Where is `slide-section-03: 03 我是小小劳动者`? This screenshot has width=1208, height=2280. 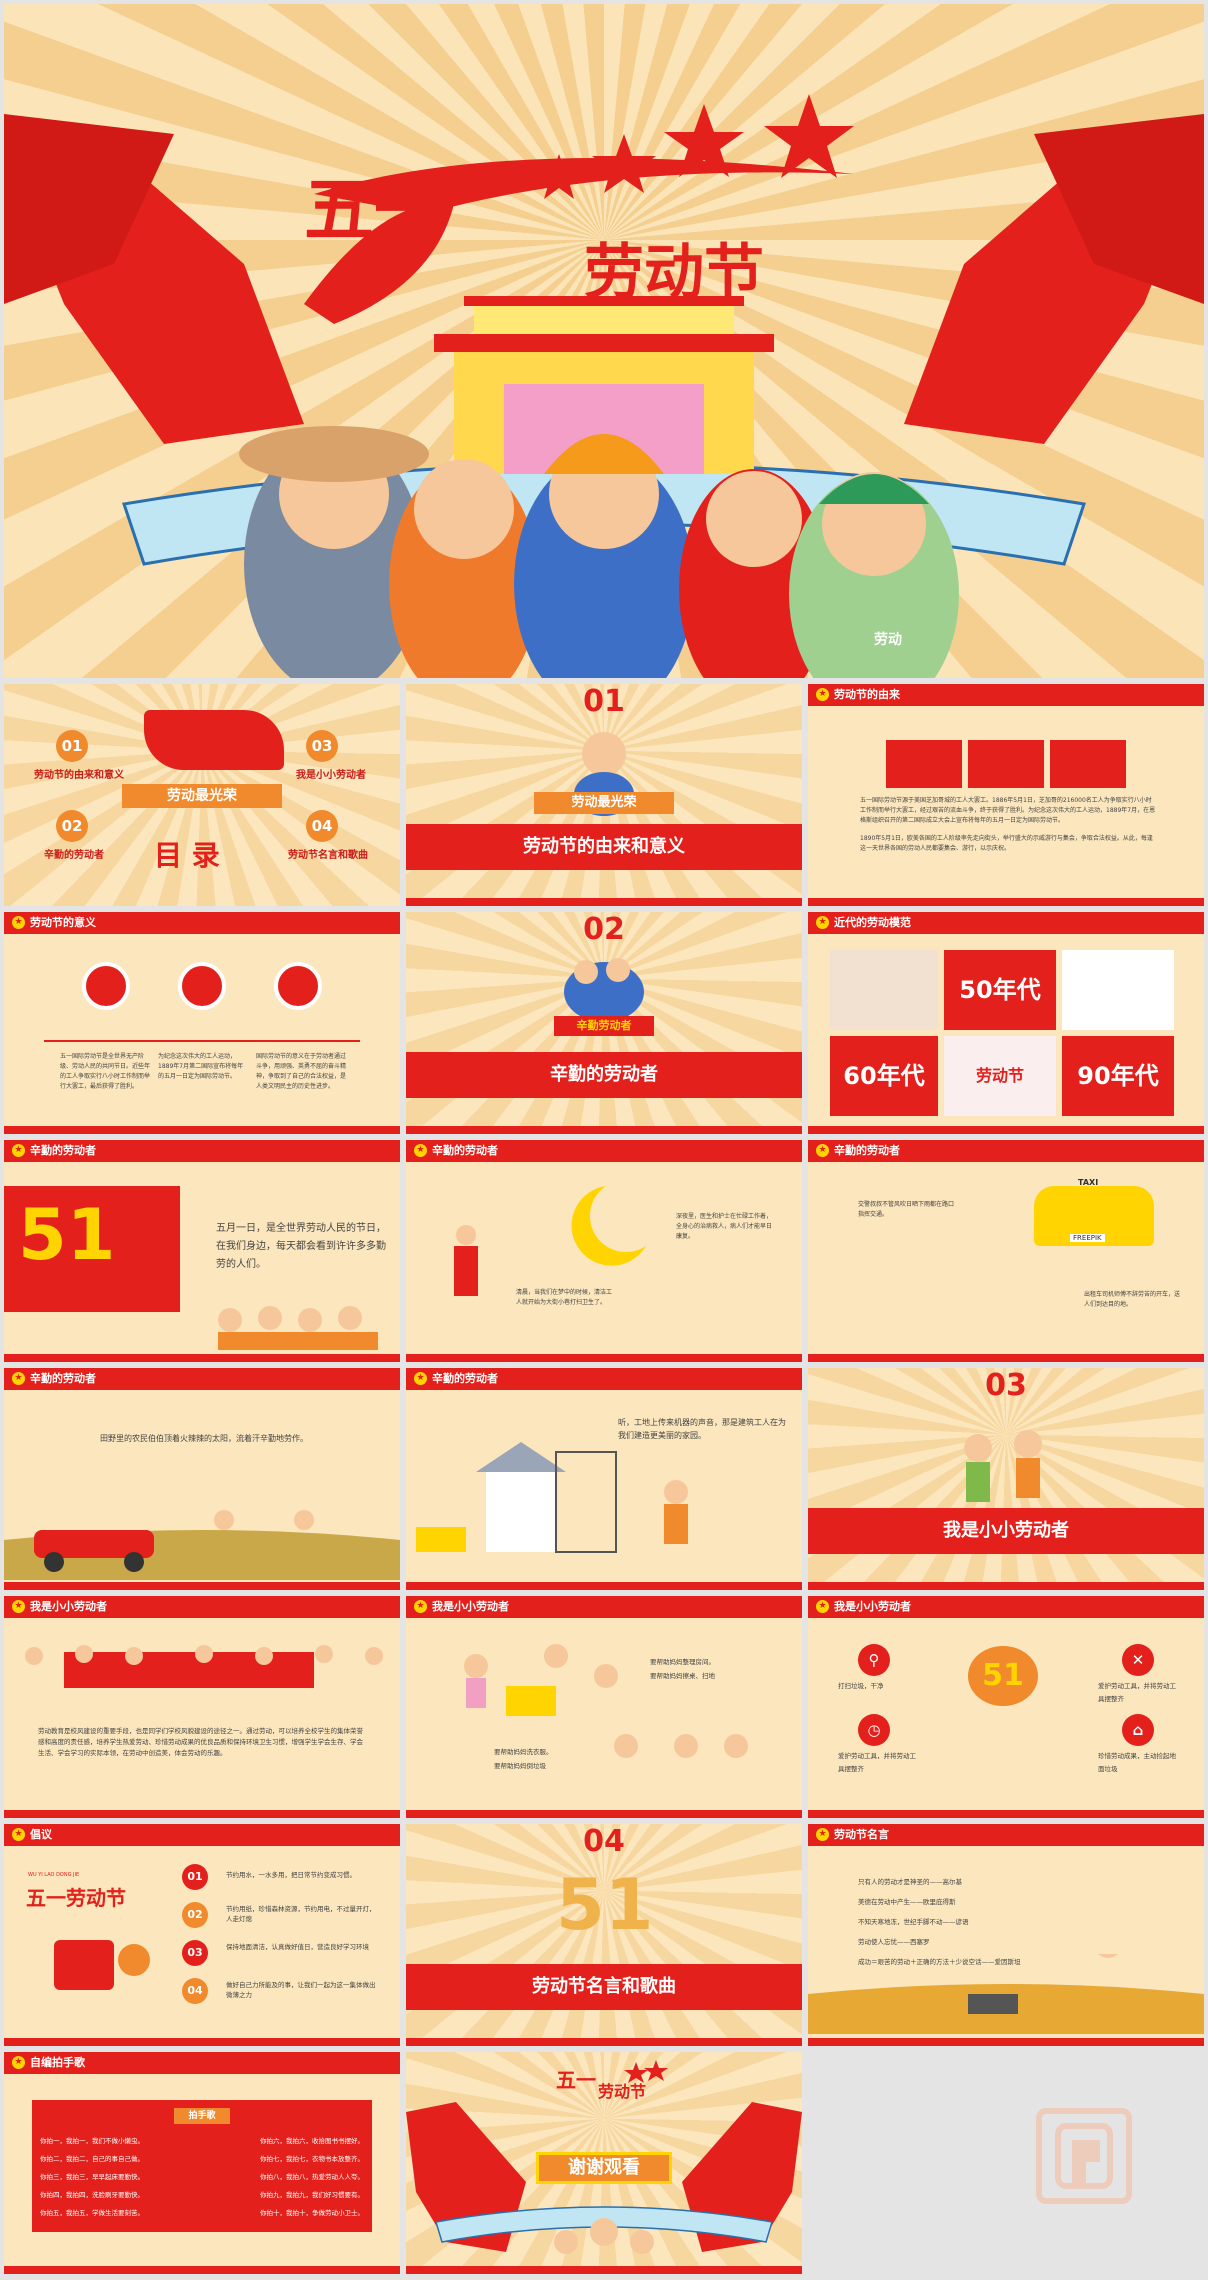 slide-section-03: 03 我是小小劳动者 is located at coordinates (1006, 1479).